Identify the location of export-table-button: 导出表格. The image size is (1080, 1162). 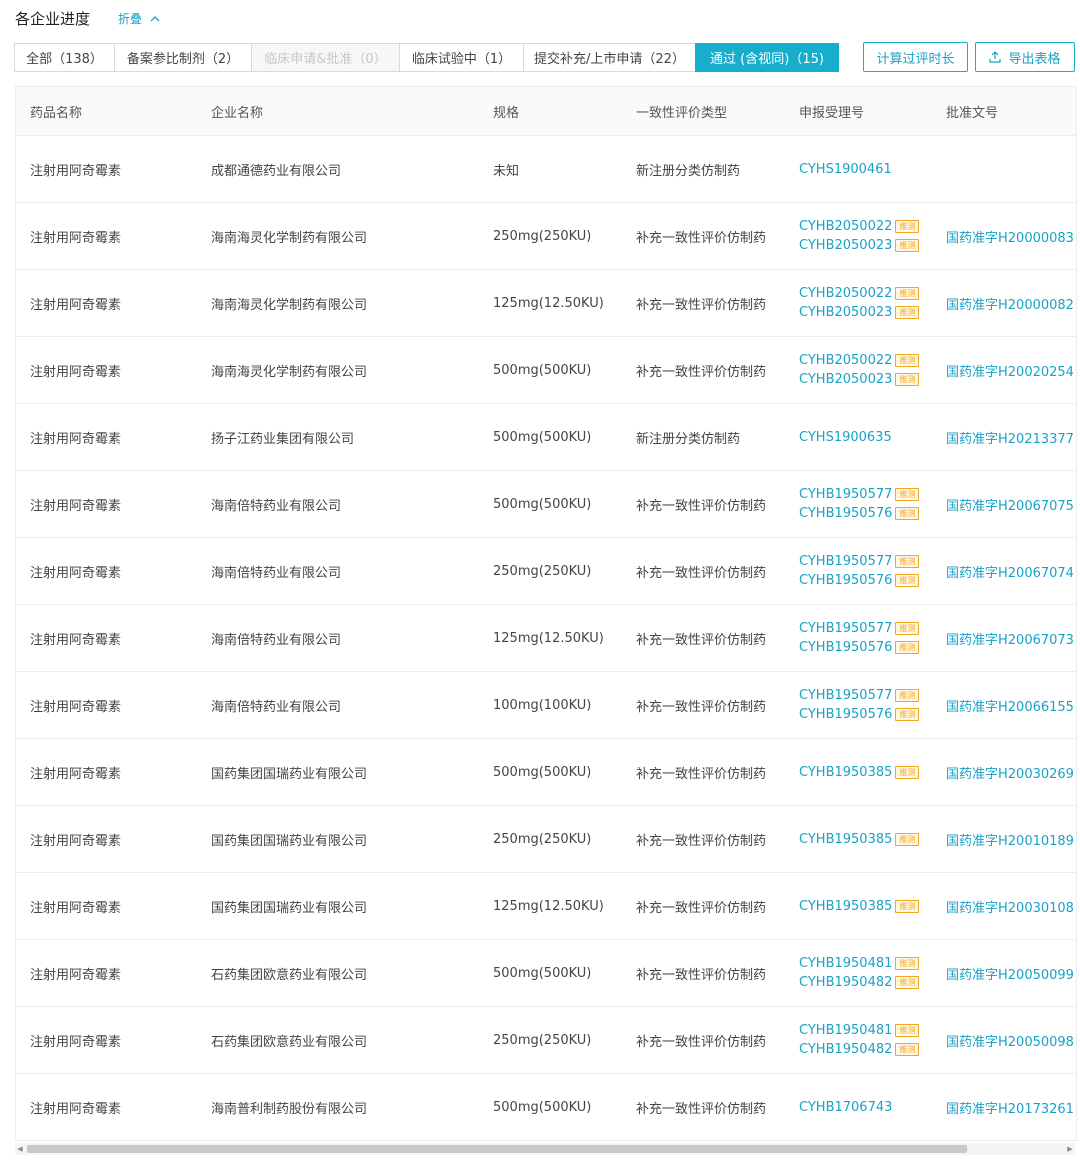
(1025, 57).